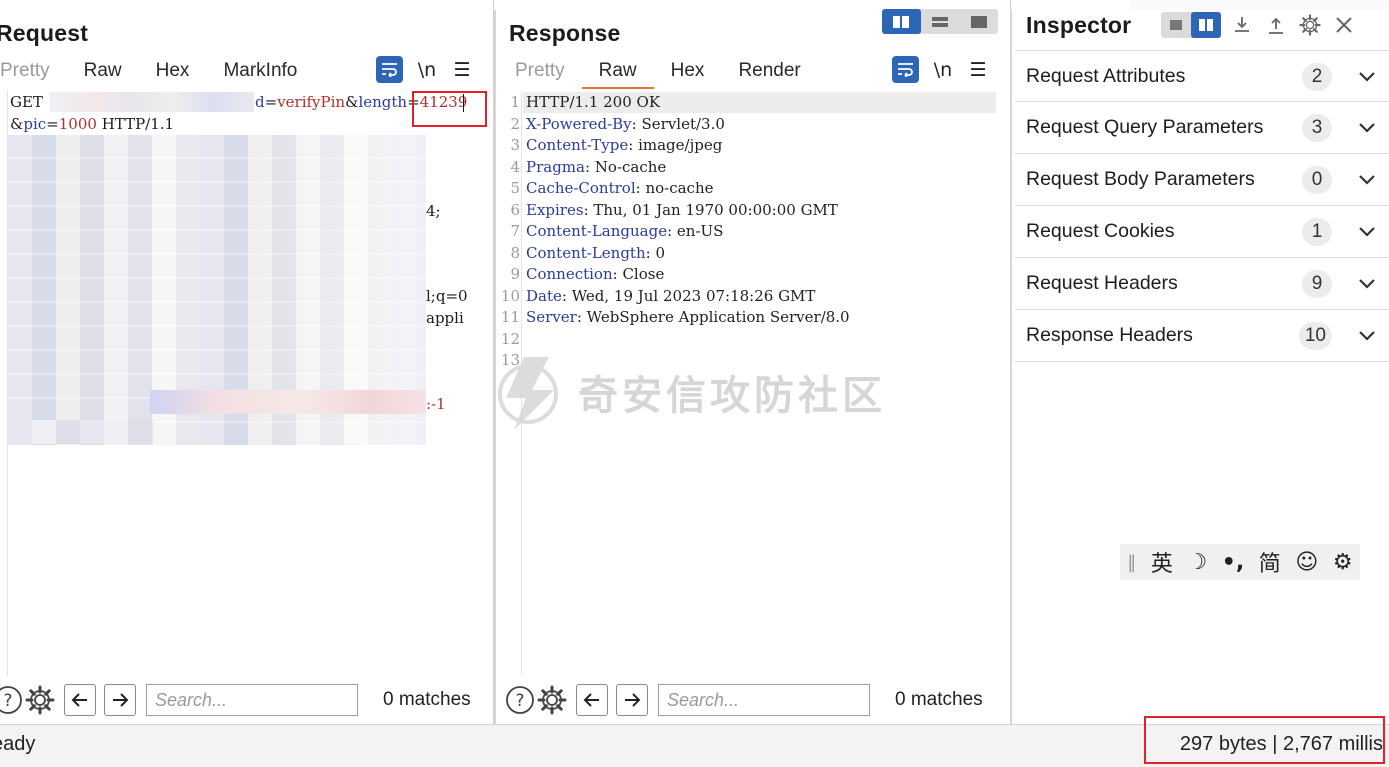 Image resolution: width=1389 pixels, height=767 pixels. Describe the element at coordinates (1202, 76) in the screenshot. I see `inspector-section: Request Attributes 2` at that location.